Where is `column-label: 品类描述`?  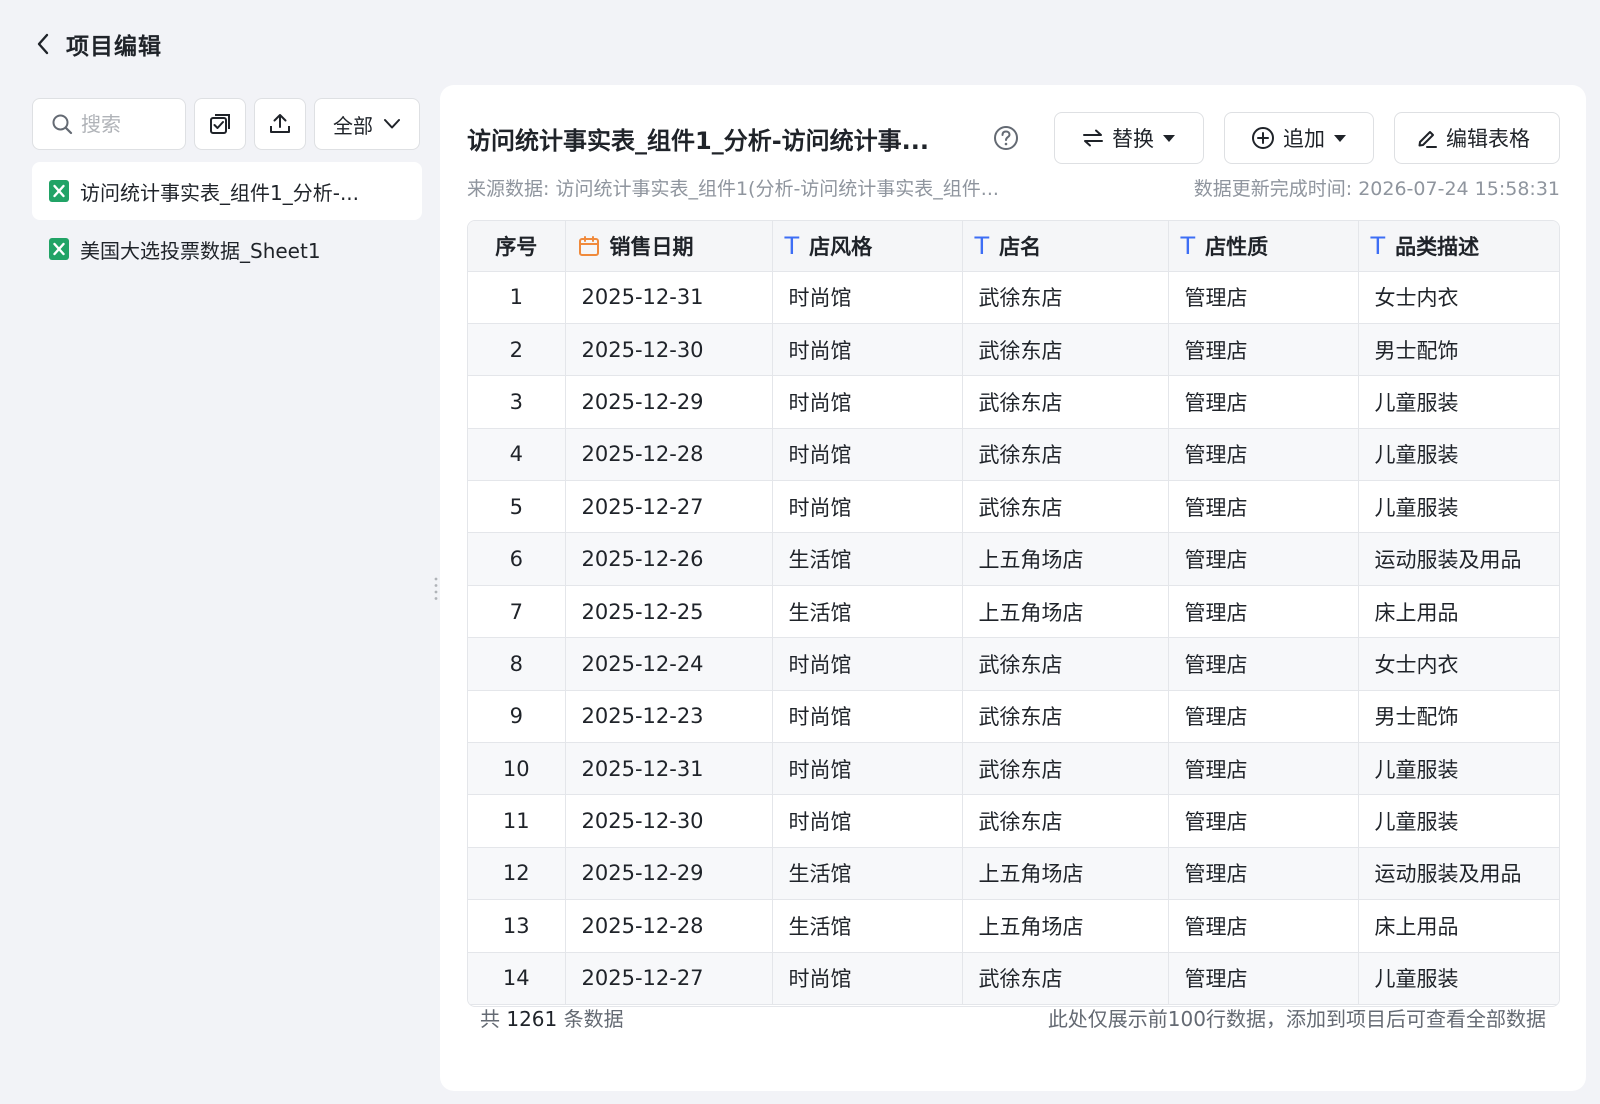 column-label: 品类描述 is located at coordinates (1437, 246).